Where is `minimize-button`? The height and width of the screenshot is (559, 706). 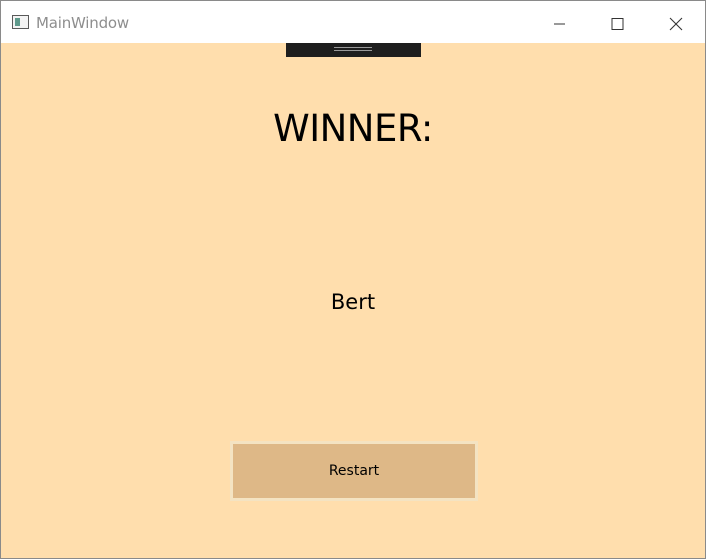 minimize-button is located at coordinates (559, 22).